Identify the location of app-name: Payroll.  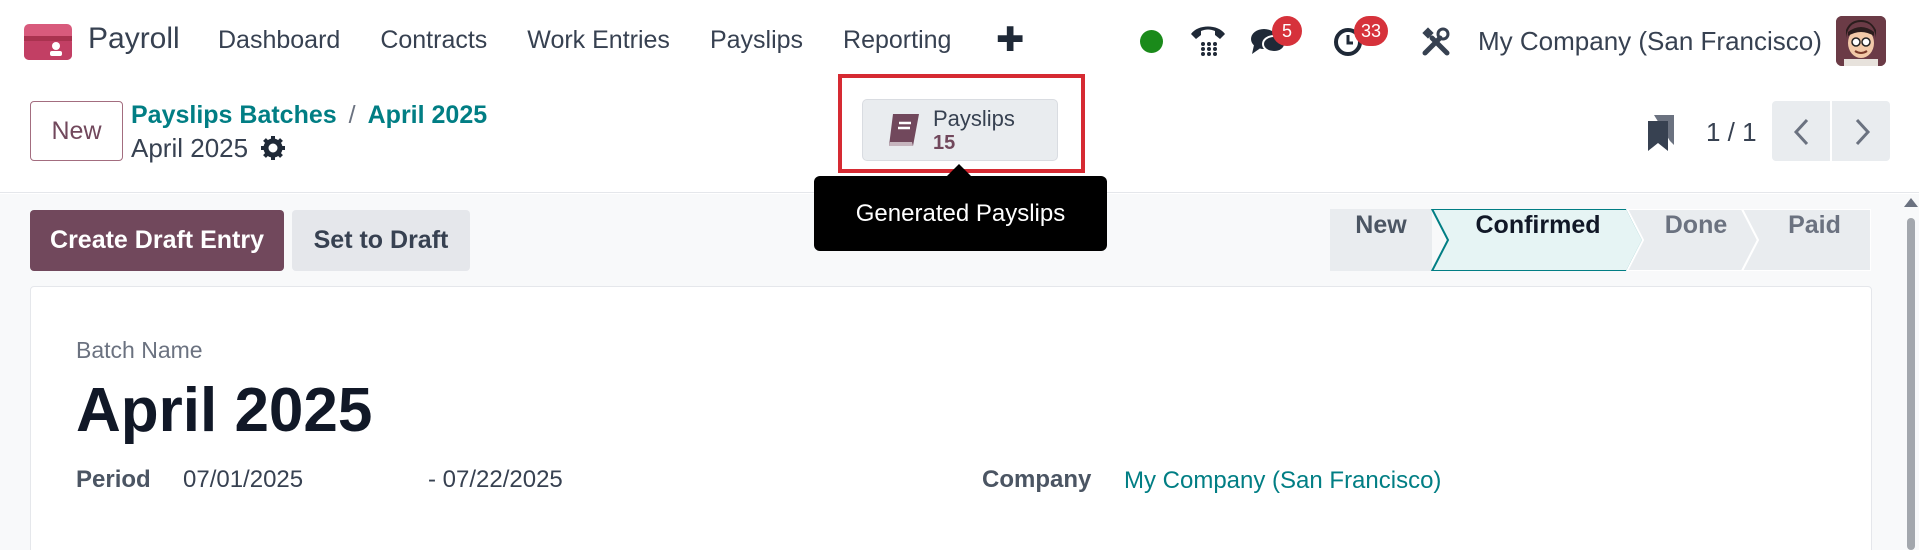
(134, 39).